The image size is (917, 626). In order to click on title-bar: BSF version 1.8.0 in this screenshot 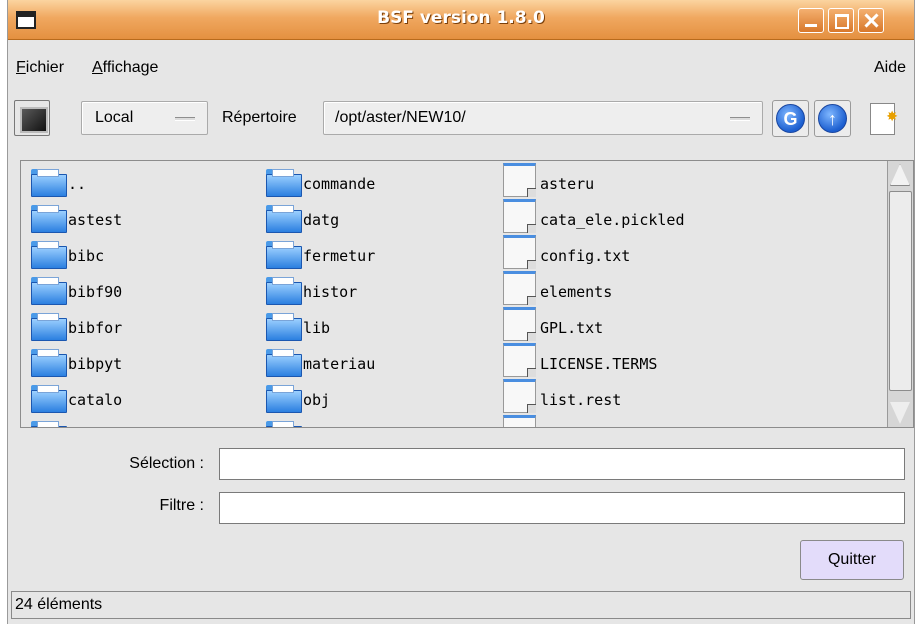, I will do `click(461, 20)`.